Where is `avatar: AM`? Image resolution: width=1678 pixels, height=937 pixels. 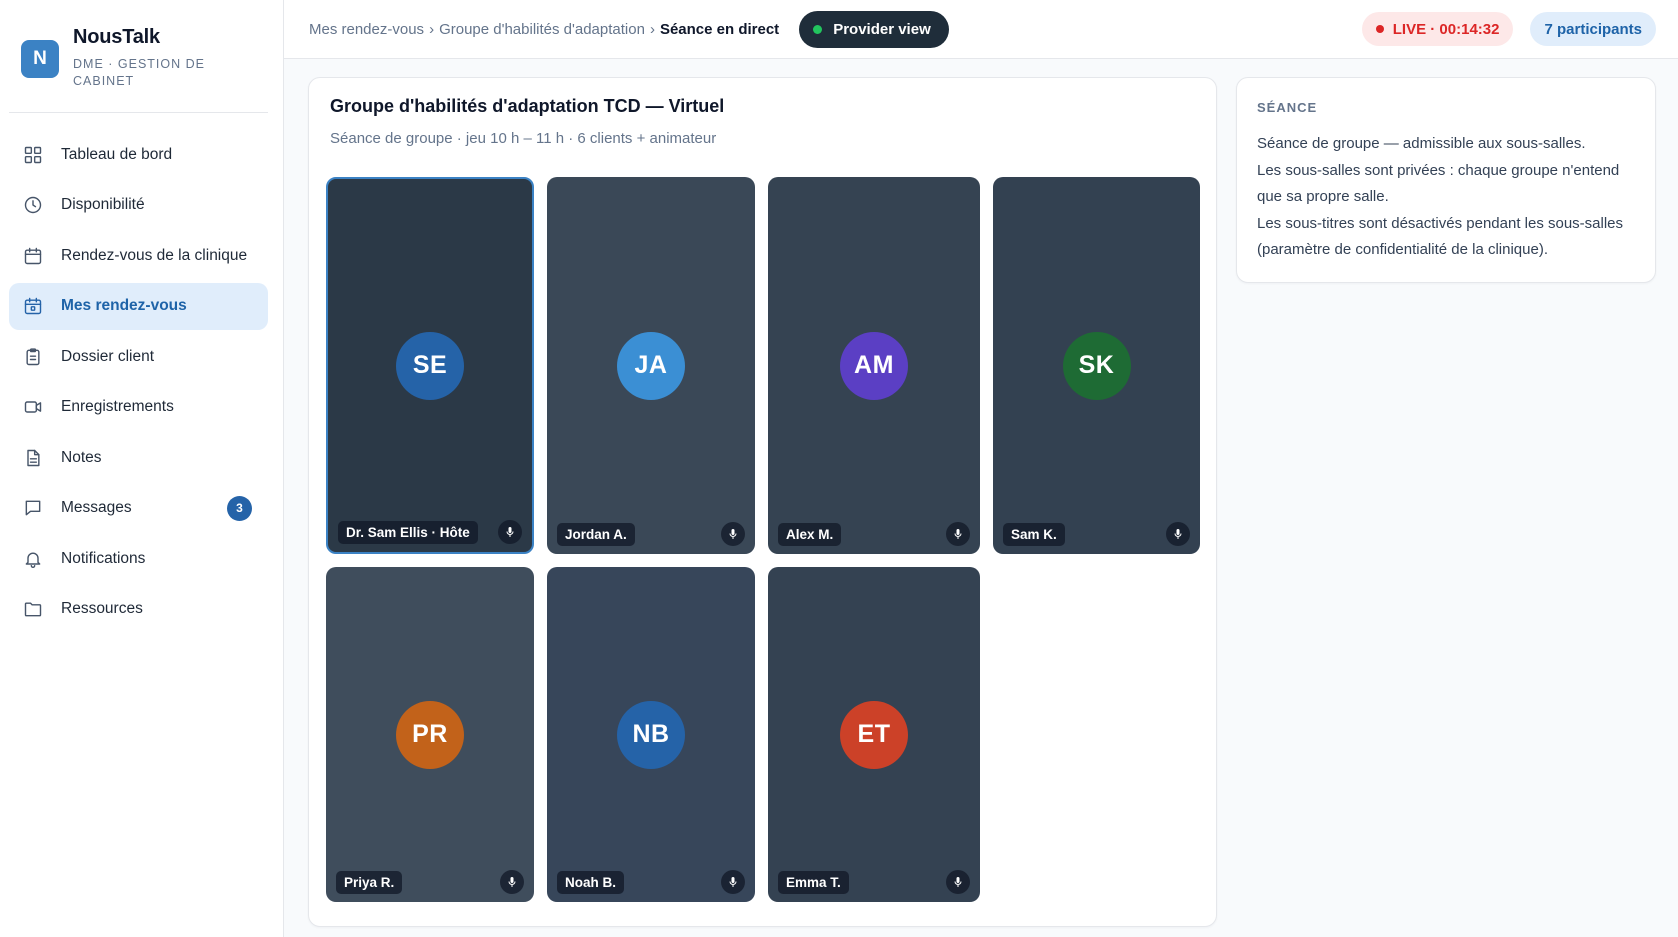 avatar: AM is located at coordinates (874, 365).